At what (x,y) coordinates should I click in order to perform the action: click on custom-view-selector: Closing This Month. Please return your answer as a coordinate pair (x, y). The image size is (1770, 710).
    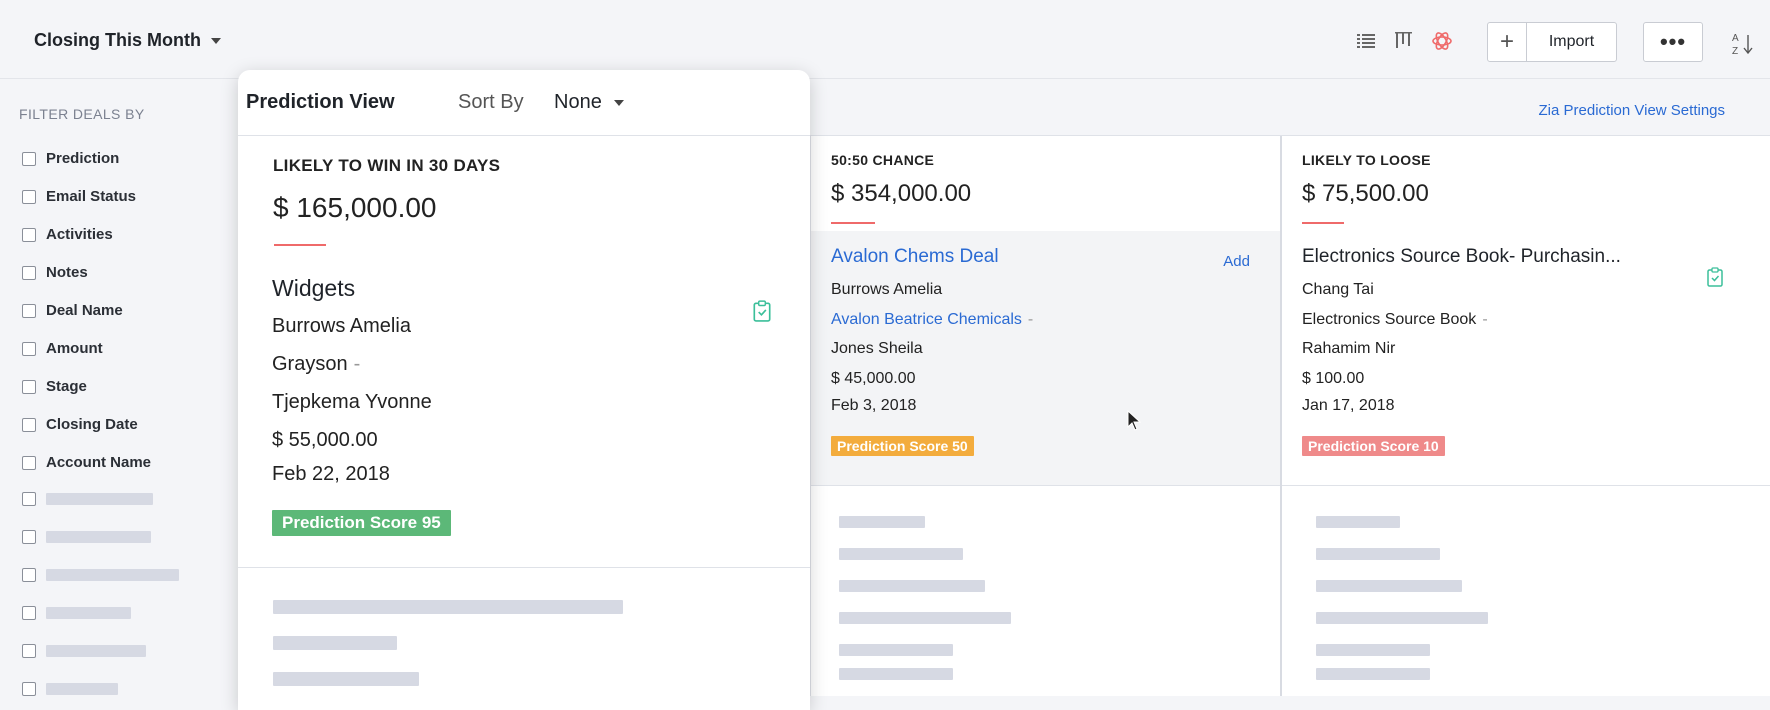
    Looking at the image, I should click on (127, 40).